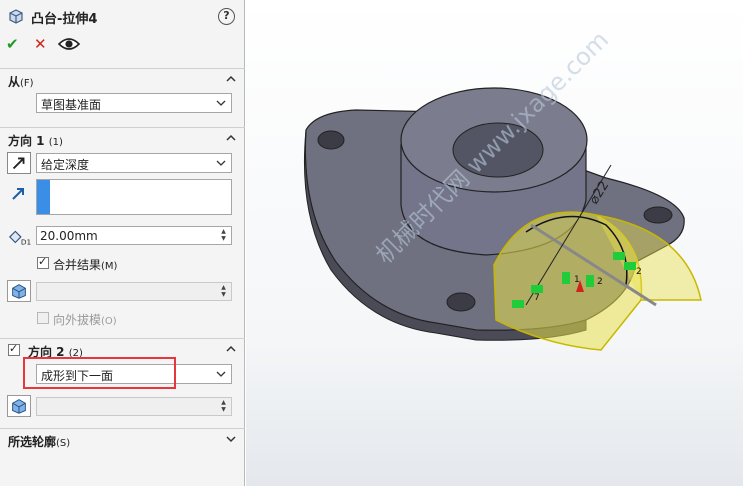 The height and width of the screenshot is (486, 743). I want to click on selected-contours-section-header: 所选轮廓(S), so click(122, 439).